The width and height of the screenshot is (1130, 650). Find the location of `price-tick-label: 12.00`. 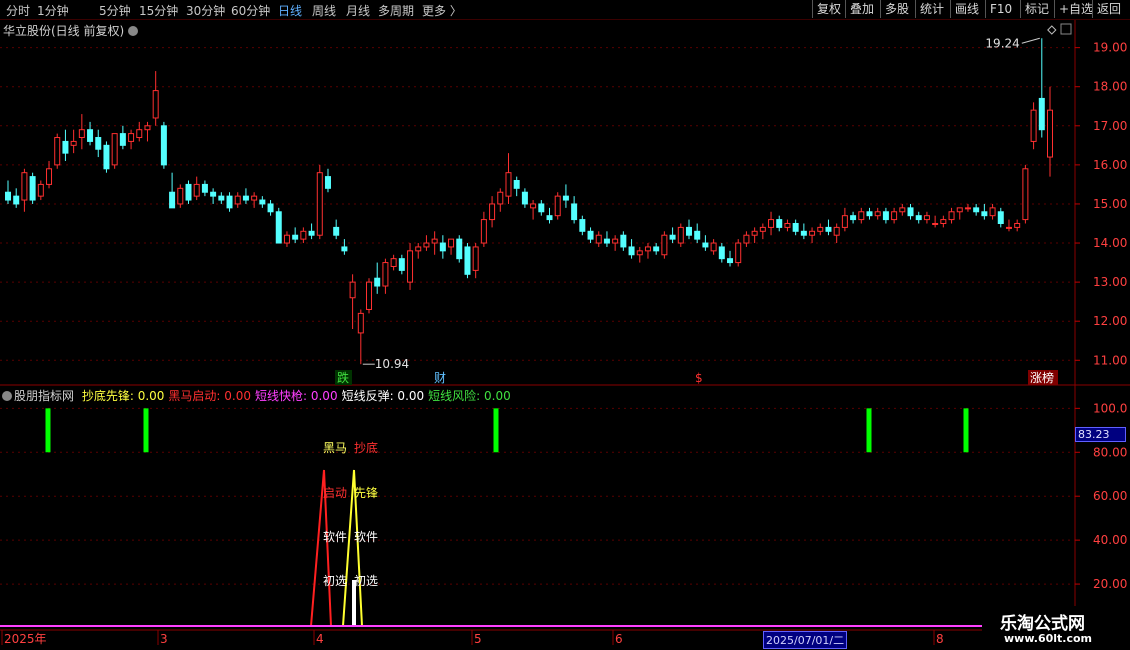

price-tick-label: 12.00 is located at coordinates (1110, 321).